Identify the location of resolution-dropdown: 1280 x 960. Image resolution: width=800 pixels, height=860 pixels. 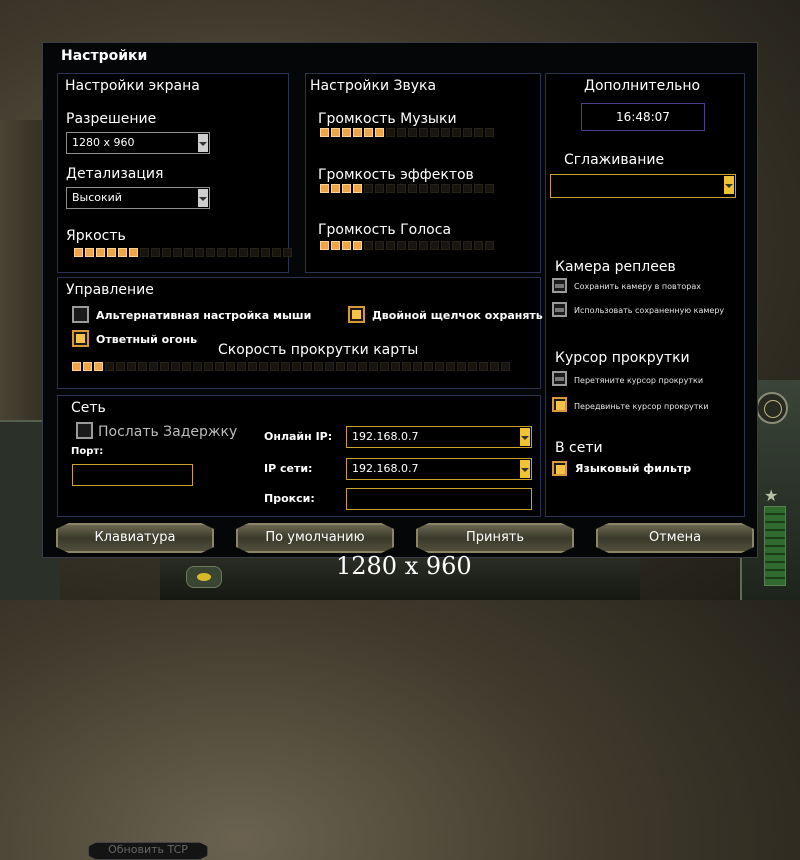
(138, 143).